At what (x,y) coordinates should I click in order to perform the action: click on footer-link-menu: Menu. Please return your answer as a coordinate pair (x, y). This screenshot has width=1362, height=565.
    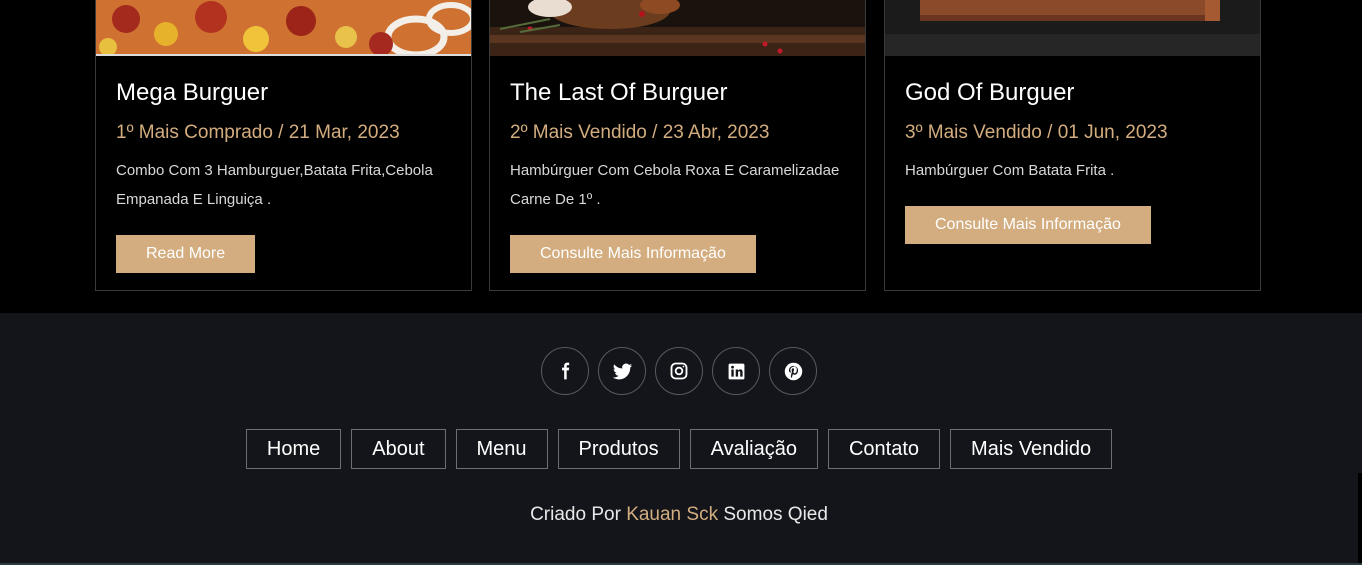
    Looking at the image, I should click on (501, 449).